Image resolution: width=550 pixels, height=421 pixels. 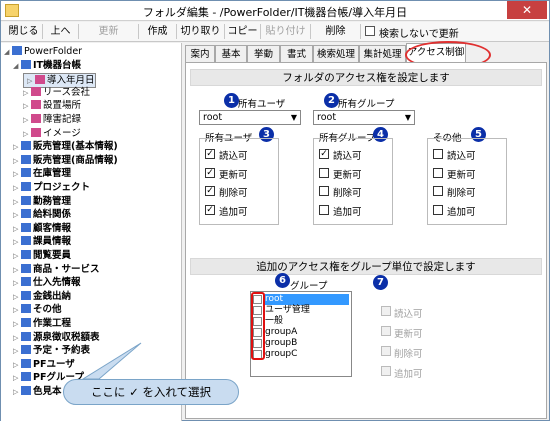 I want to click on tree-item: ▷ 販売管理(商品情報), so click(x=65, y=160).